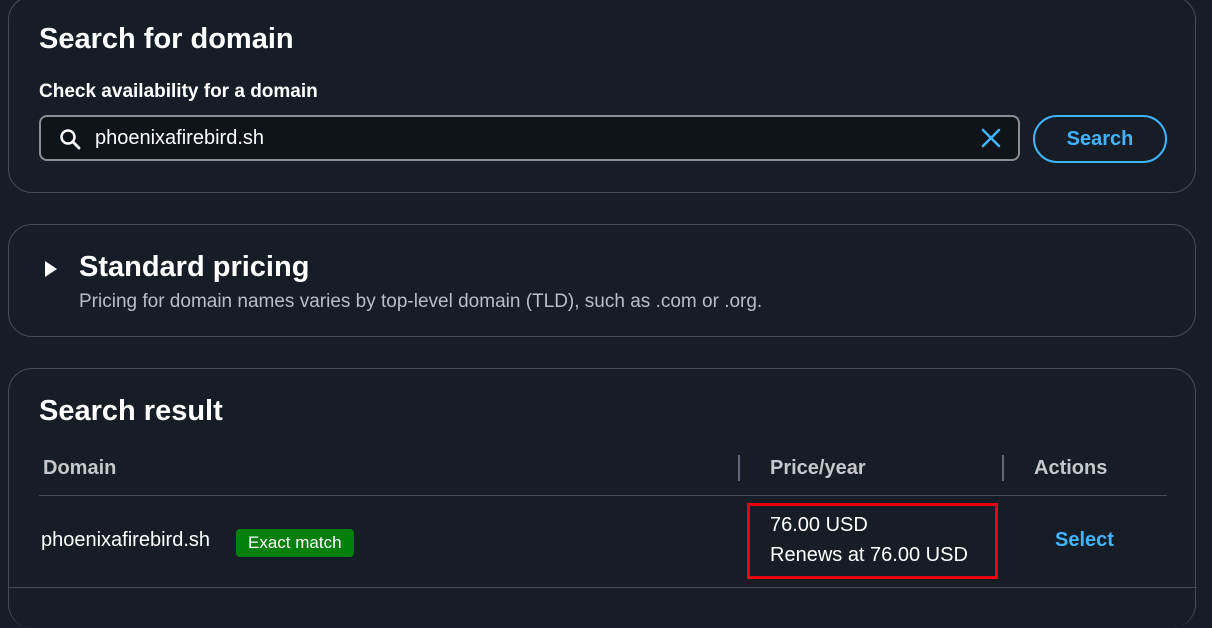  I want to click on table-row-divider, so click(603, 587).